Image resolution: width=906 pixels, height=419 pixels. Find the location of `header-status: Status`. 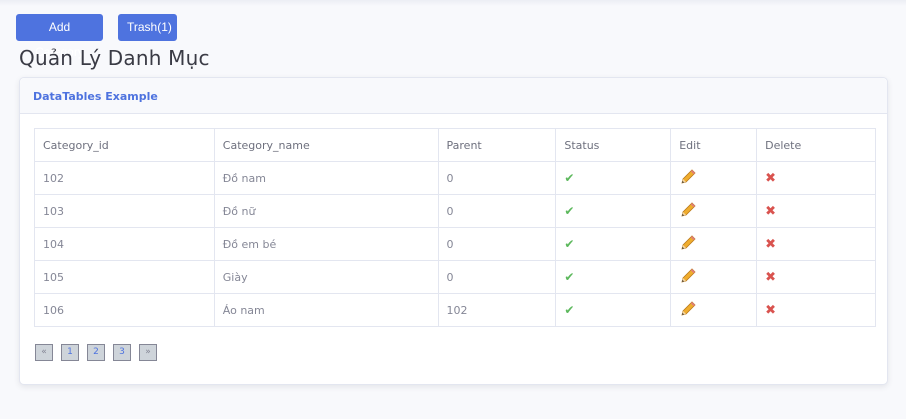

header-status: Status is located at coordinates (613, 145).